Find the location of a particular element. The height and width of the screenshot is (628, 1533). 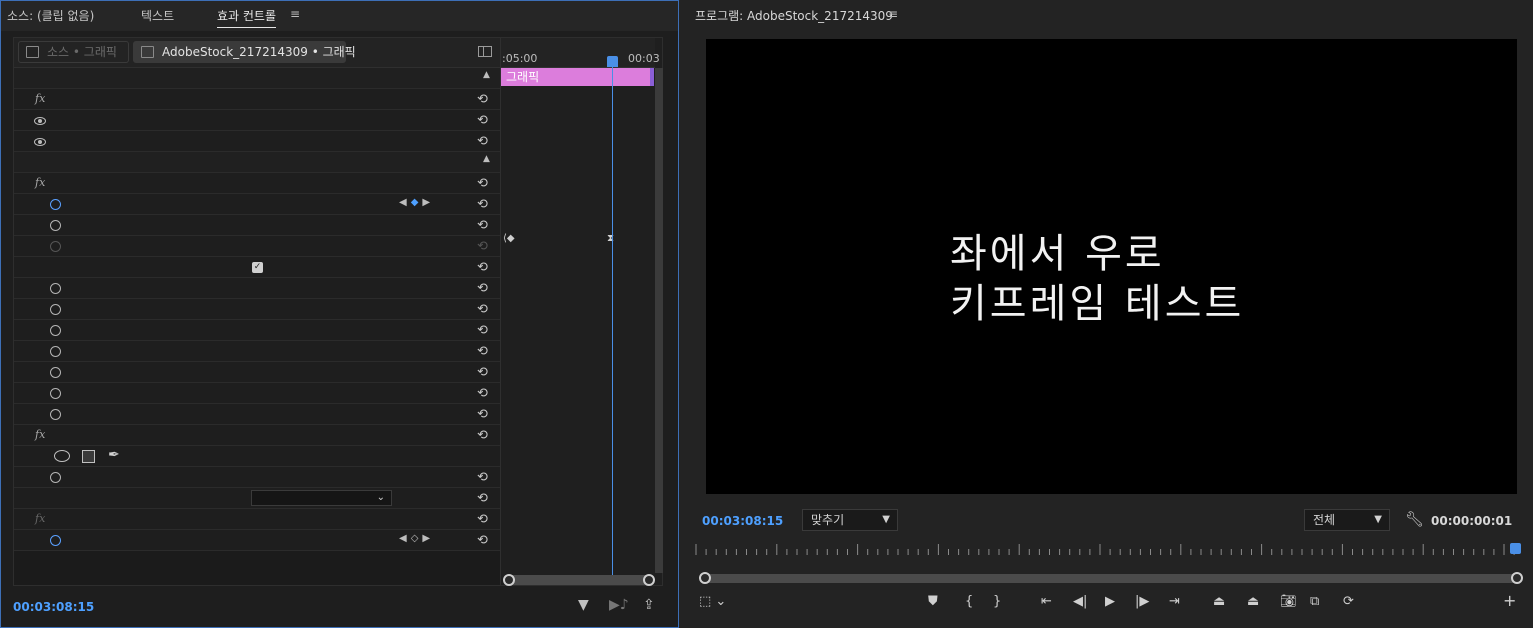

ellipse-mask-icon is located at coordinates (62, 456).